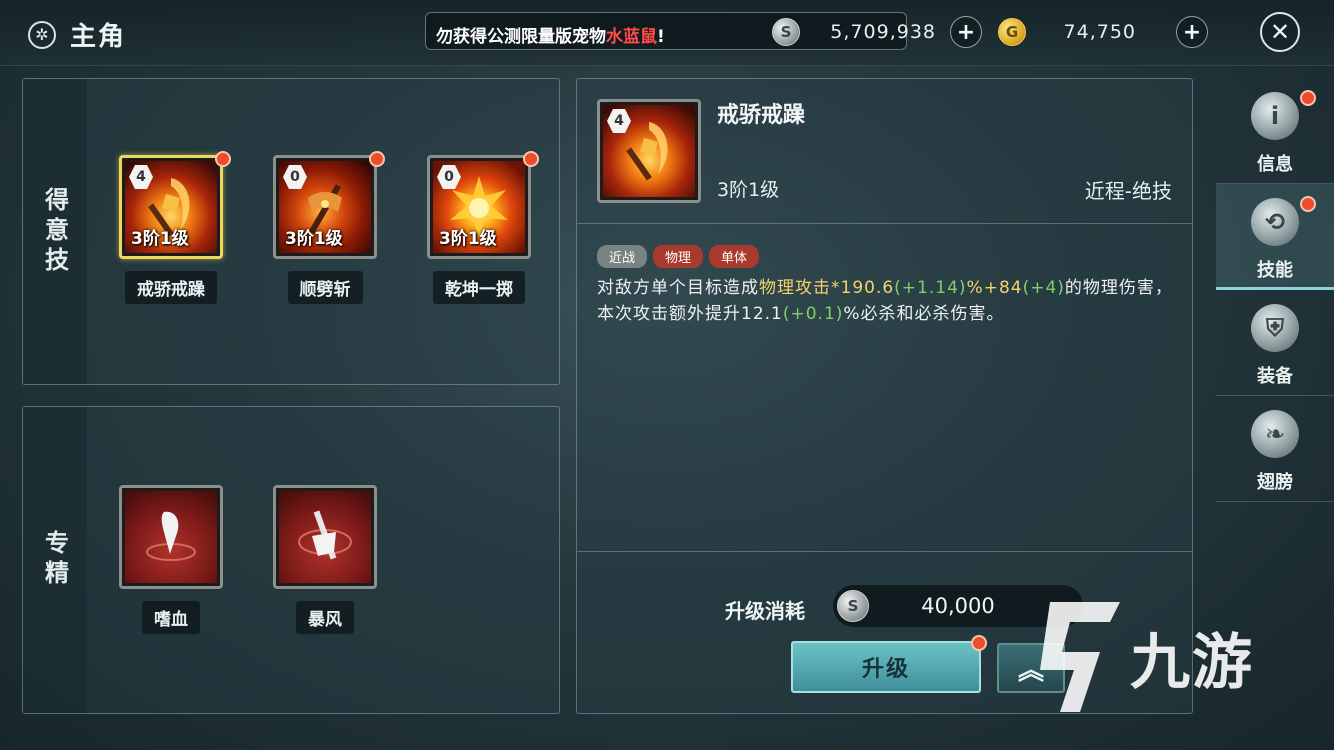  Describe the element at coordinates (924, 314) in the screenshot. I see `desc-part: %必杀和必杀伤害。` at that location.